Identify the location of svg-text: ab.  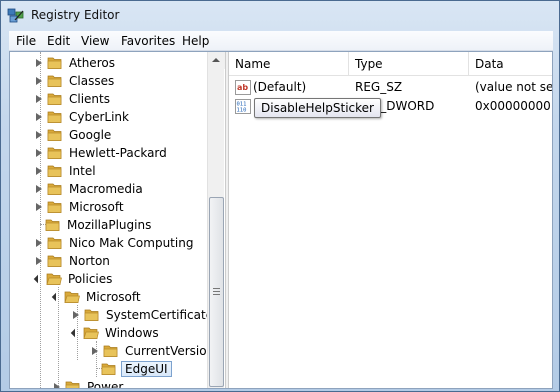
(242, 87).